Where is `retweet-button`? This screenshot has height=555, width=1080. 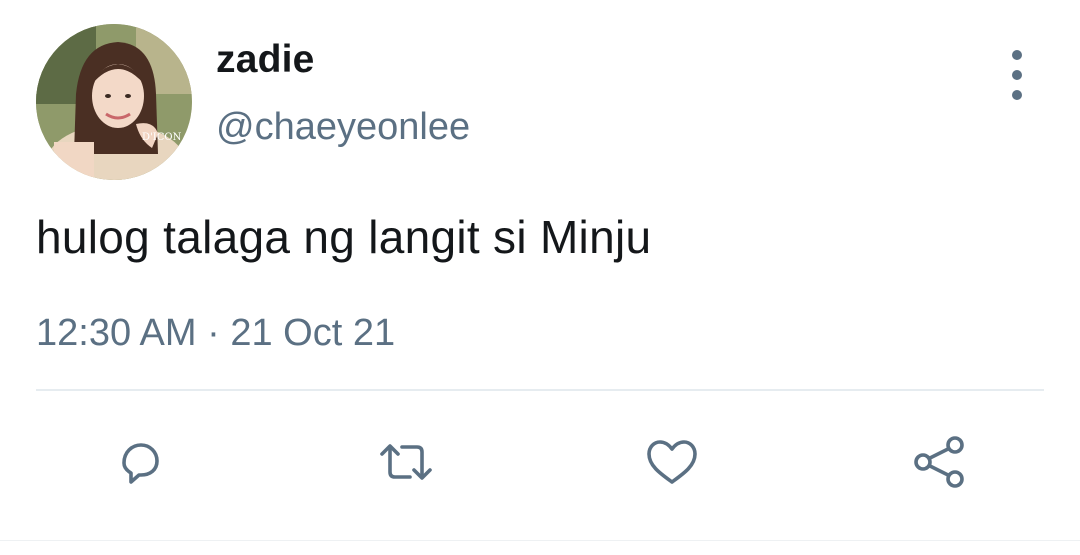 retweet-button is located at coordinates (406, 462).